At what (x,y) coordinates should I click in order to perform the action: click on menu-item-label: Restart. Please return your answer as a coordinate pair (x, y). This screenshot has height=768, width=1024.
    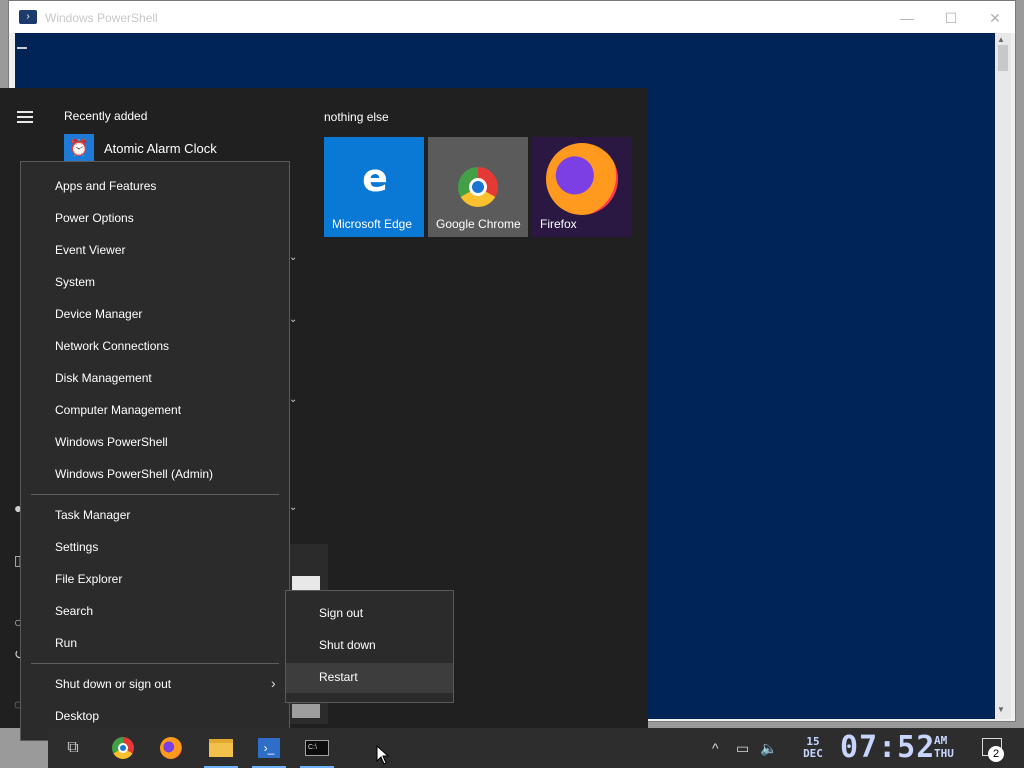
    Looking at the image, I should click on (338, 677).